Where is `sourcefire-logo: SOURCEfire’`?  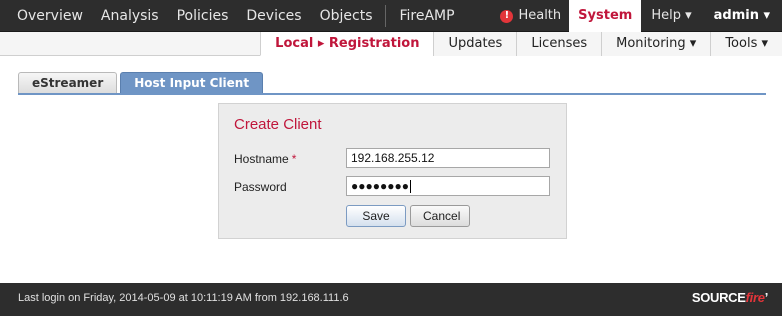
sourcefire-logo: SOURCEfire’ is located at coordinates (730, 297).